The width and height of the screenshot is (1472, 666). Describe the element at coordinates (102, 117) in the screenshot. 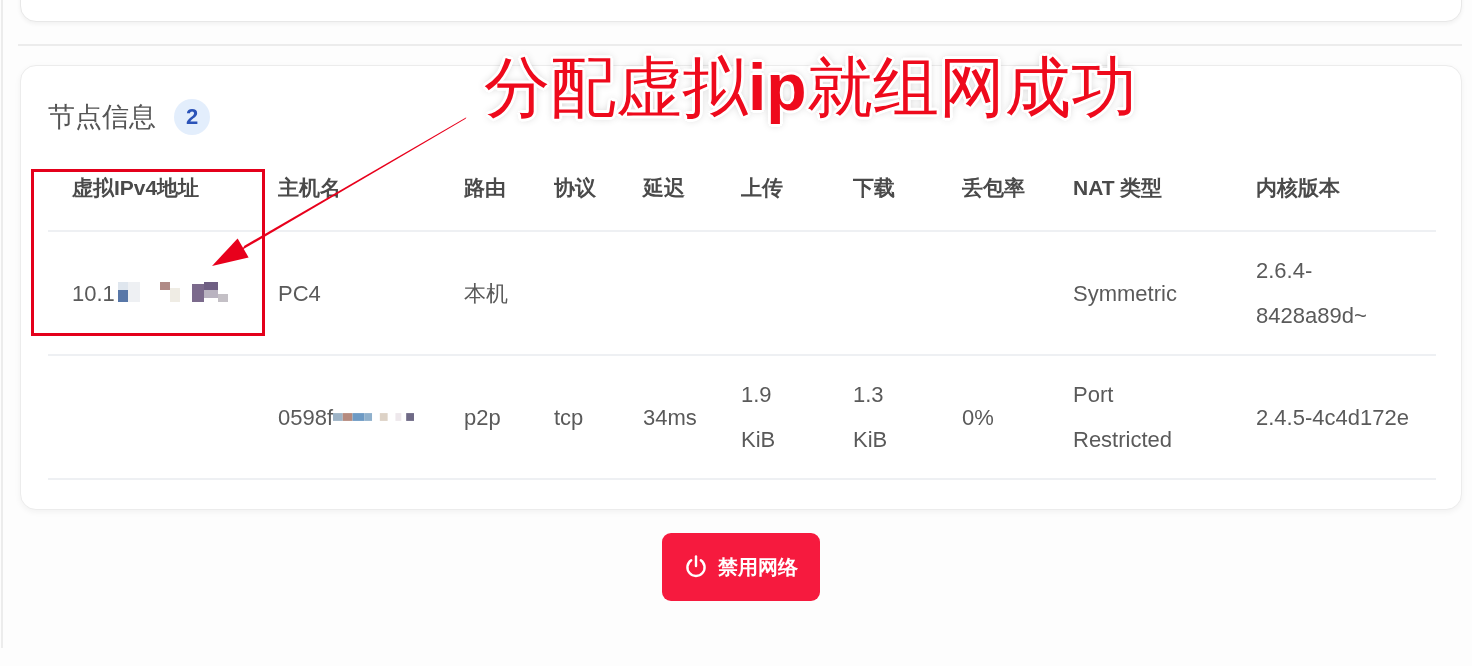

I see `panel-title: 节点信息` at that location.